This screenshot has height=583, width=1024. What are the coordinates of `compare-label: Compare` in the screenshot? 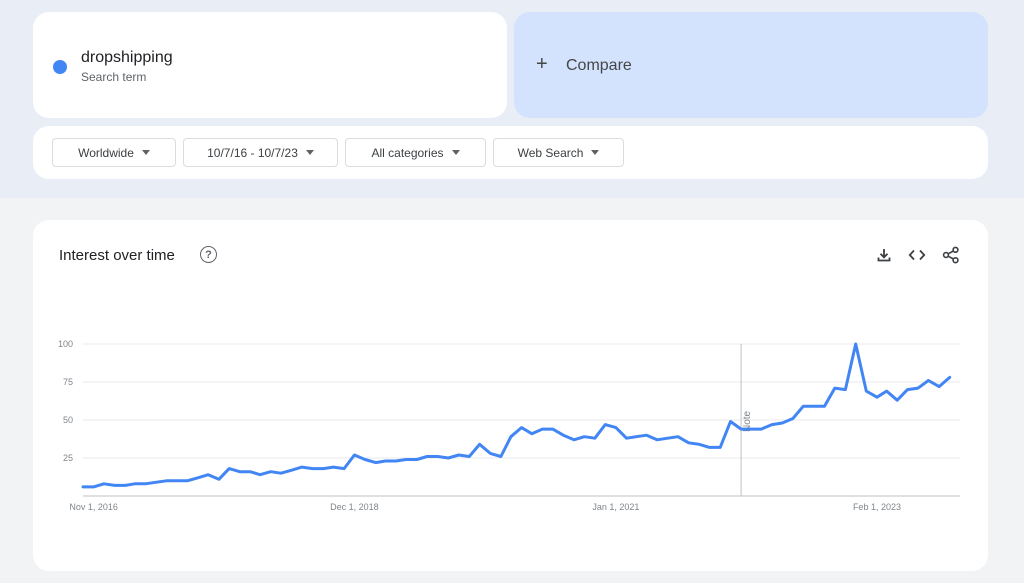 It's located at (599, 65).